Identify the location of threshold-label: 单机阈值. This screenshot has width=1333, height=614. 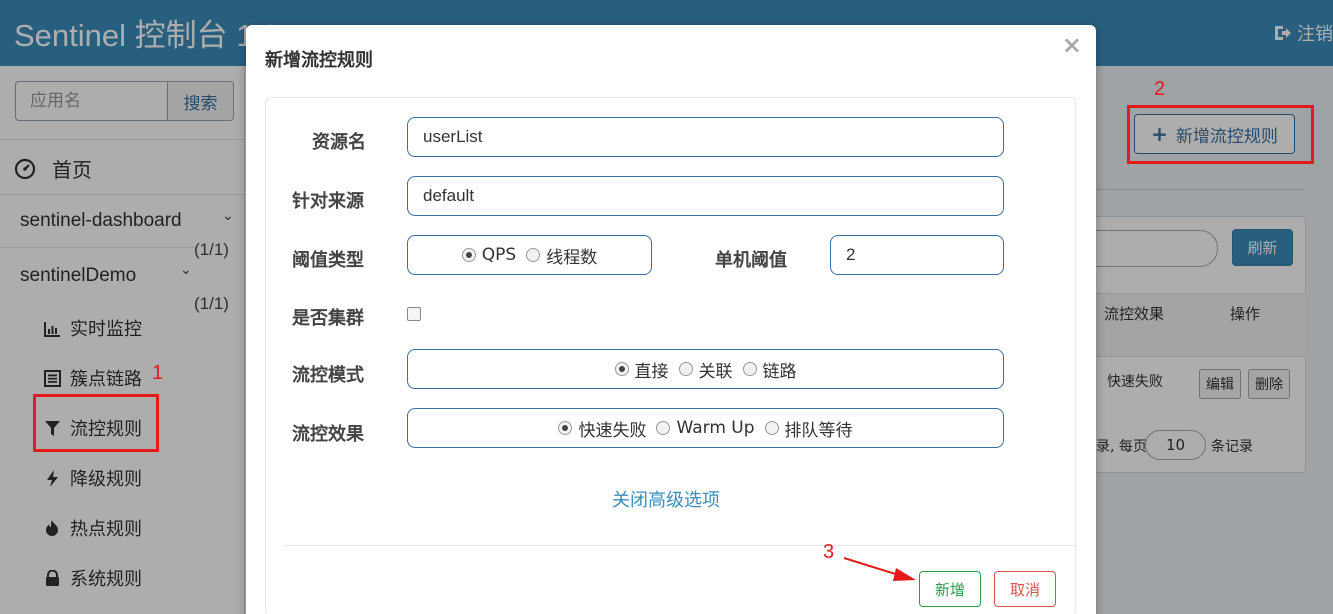
(751, 260).